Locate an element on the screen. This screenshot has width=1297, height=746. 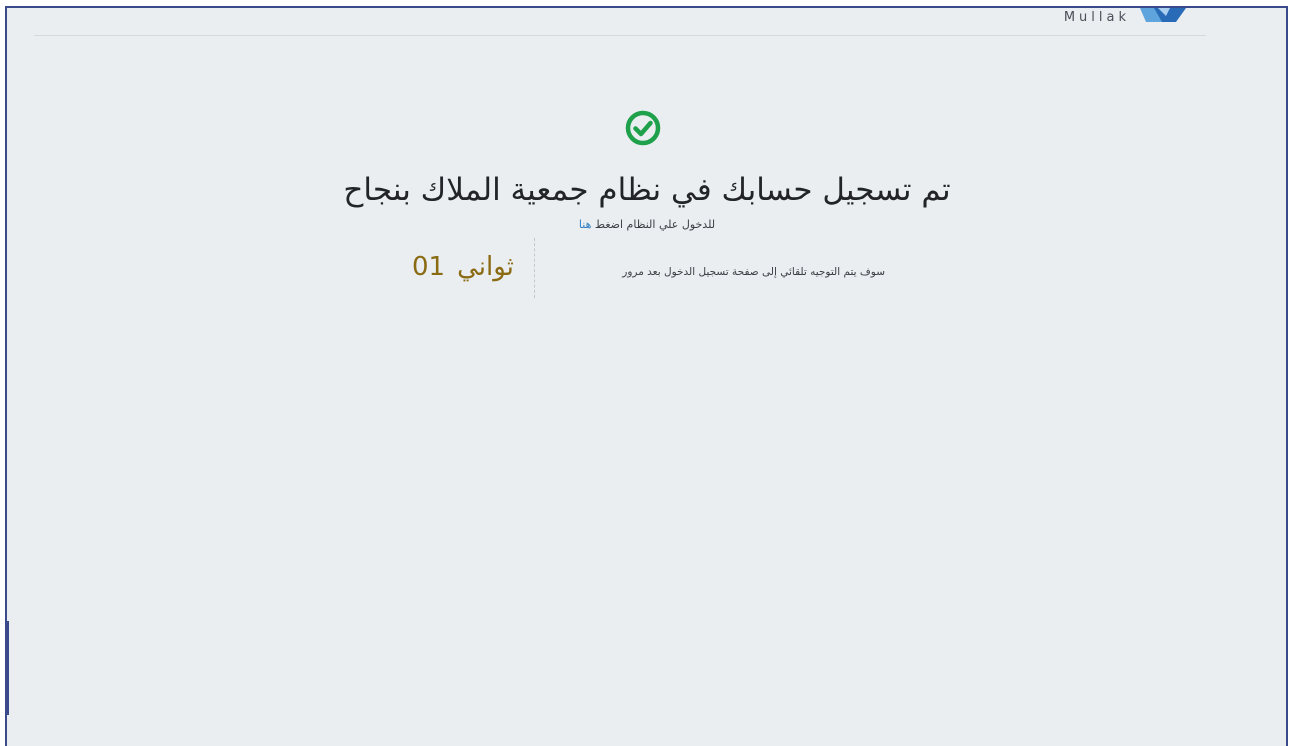
login-prompt-line: للدخول علي النظام اضغط هنا is located at coordinates (647, 225).